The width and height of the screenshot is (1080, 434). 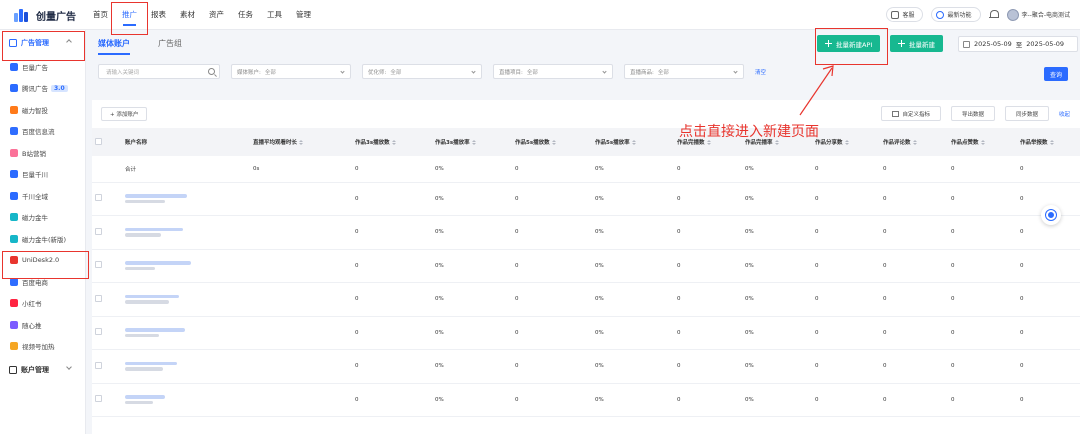 I want to click on sidebar-item: 巨量广告, so click(x=42, y=67).